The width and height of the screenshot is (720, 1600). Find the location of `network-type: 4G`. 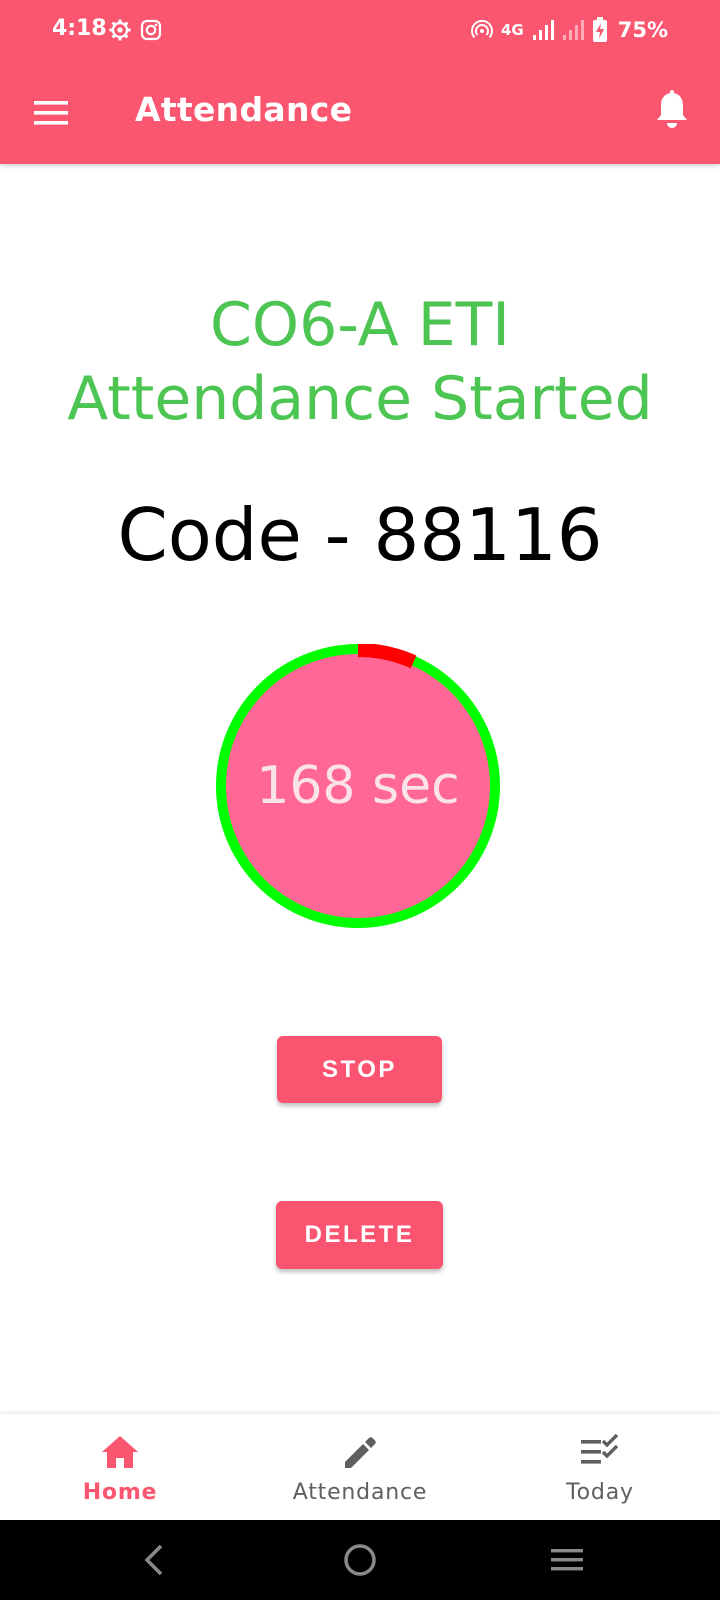

network-type: 4G is located at coordinates (512, 30).